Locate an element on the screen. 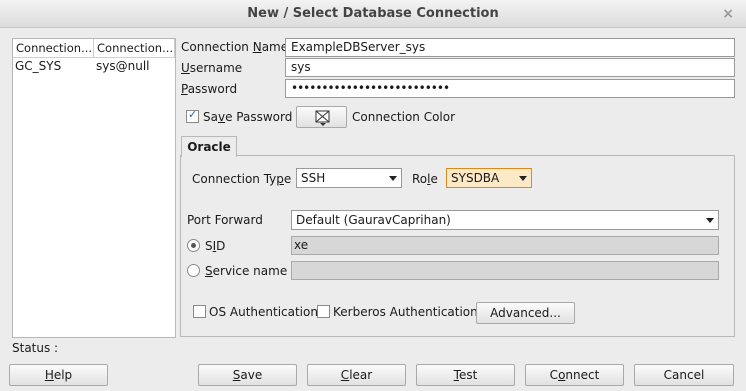 Image resolution: width=746 pixels, height=391 pixels. test-button: Test is located at coordinates (465, 375).